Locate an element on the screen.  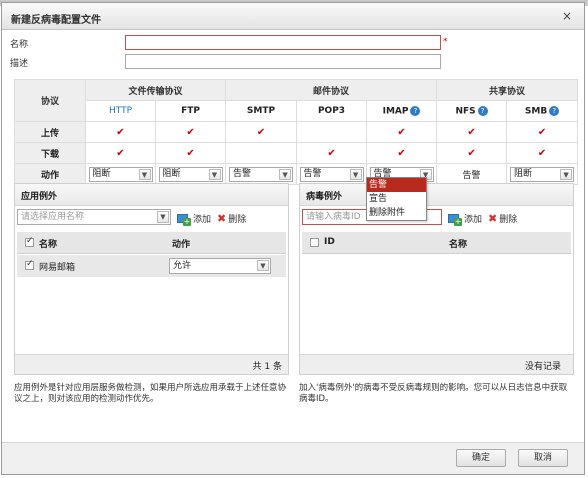
mail-group: 邮件协议 is located at coordinates (331, 90).